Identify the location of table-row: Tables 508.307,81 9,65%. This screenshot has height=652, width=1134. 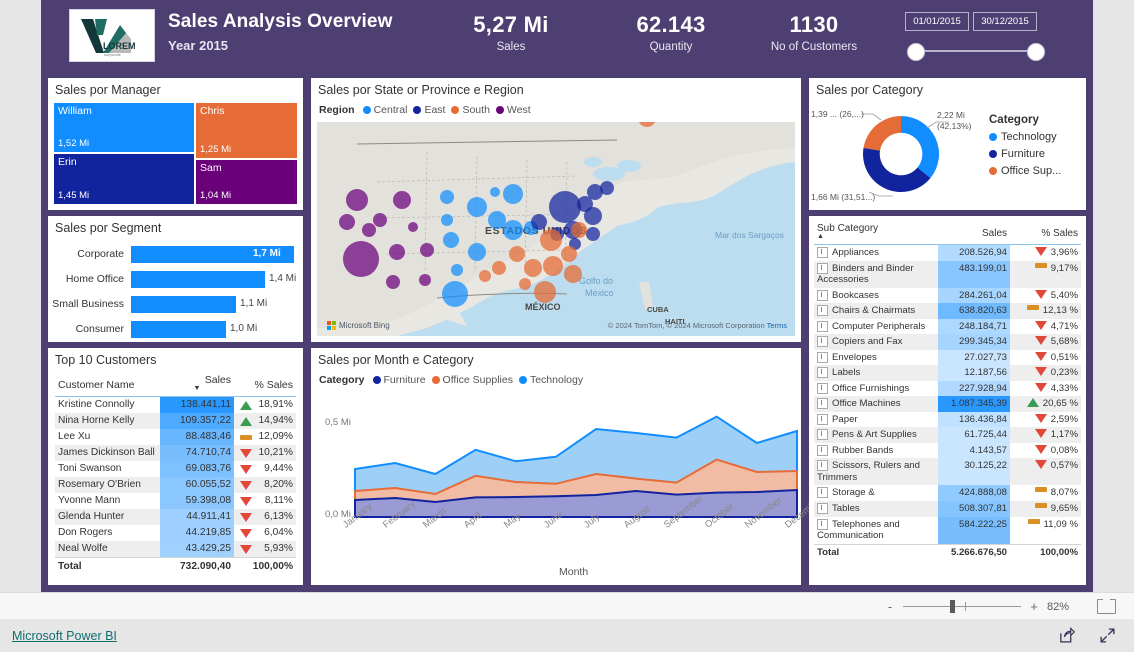
(947, 508).